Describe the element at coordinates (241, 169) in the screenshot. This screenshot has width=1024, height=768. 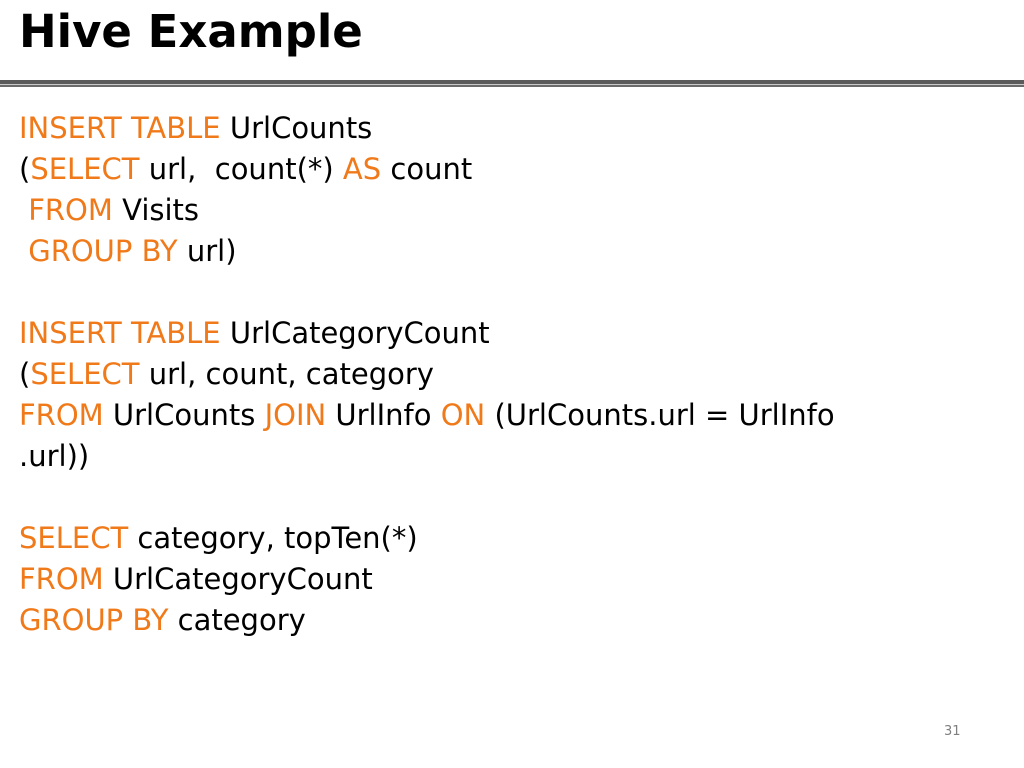
I see `sql-text: url, count(*)` at that location.